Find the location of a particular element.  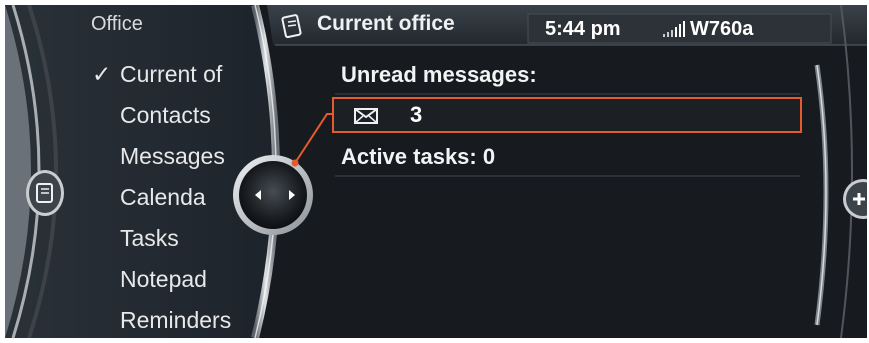

menu-item-messages: Messages is located at coordinates (172, 156).